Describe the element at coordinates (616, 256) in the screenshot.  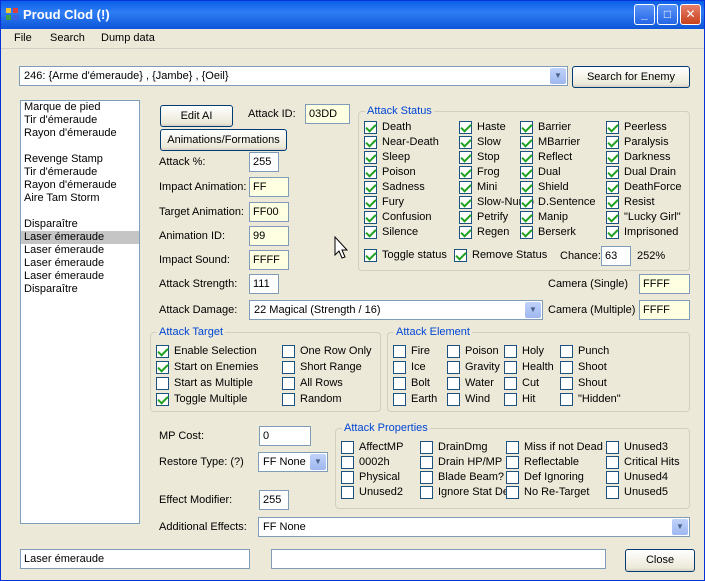
I see `chance-field: 63` at that location.